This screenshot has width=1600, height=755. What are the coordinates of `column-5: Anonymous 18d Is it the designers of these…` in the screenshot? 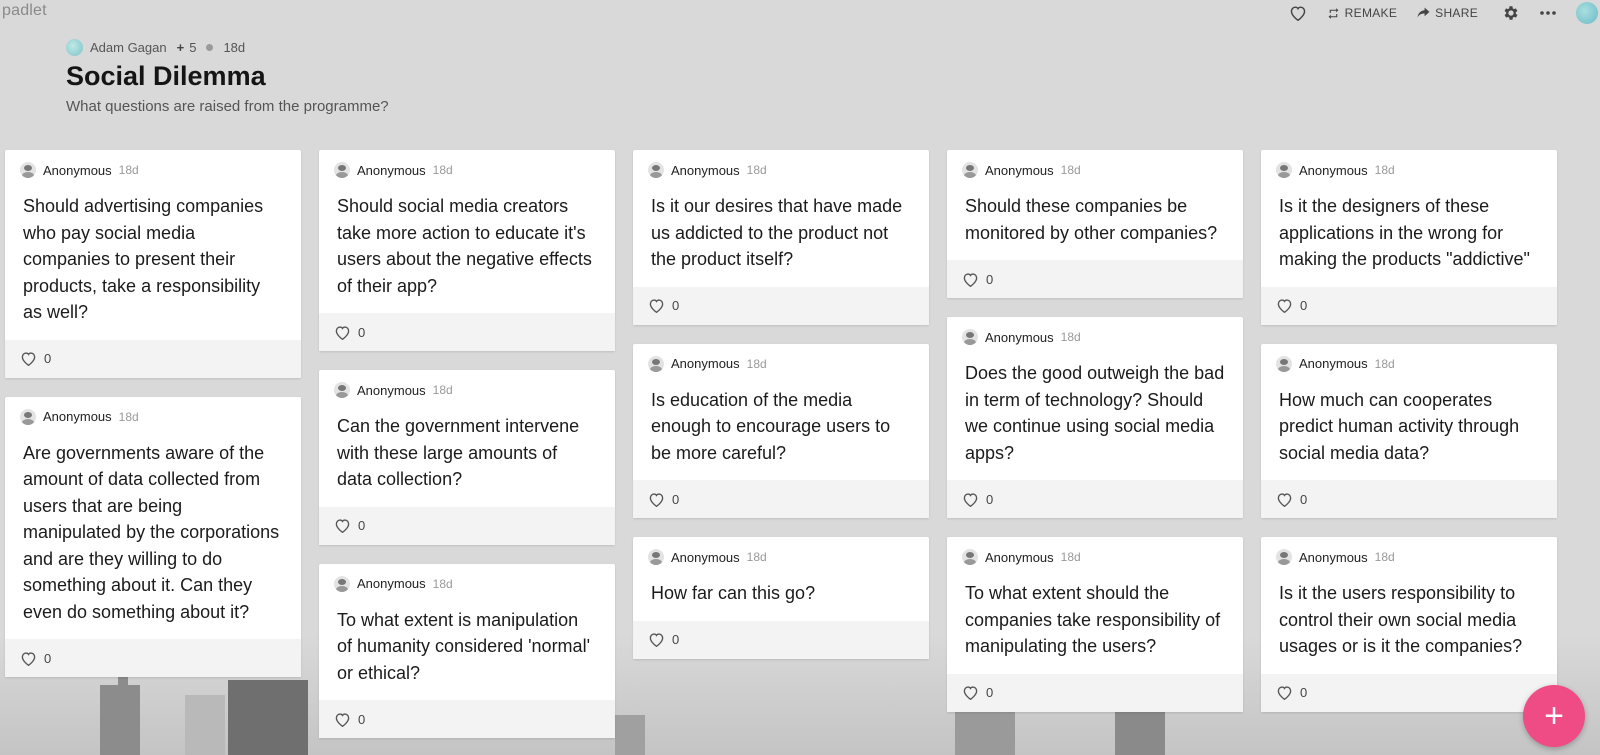 It's located at (1409, 440).